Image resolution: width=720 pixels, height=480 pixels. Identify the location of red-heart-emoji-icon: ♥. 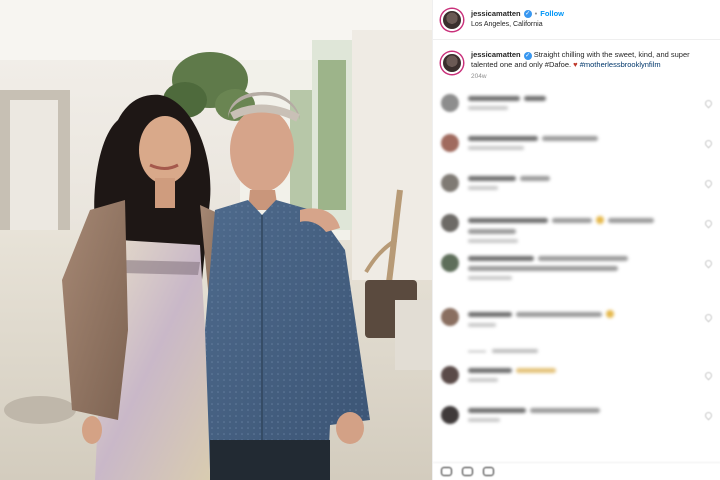
(575, 65).